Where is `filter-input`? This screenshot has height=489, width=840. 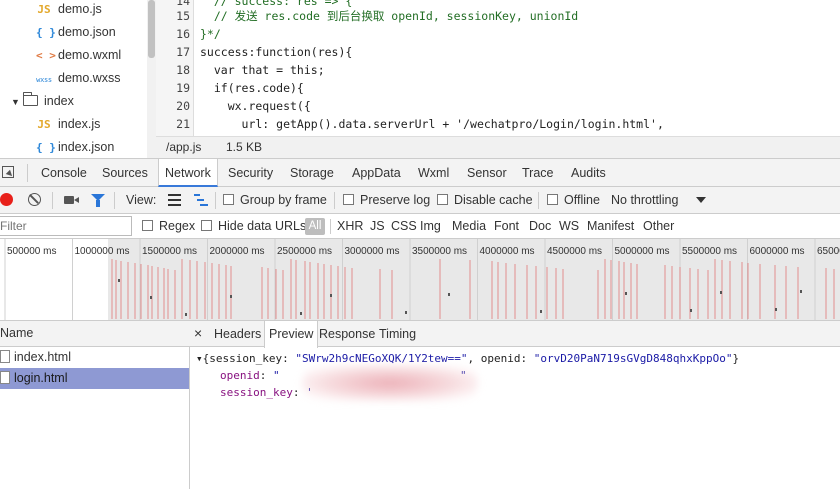
filter-input is located at coordinates (66, 226).